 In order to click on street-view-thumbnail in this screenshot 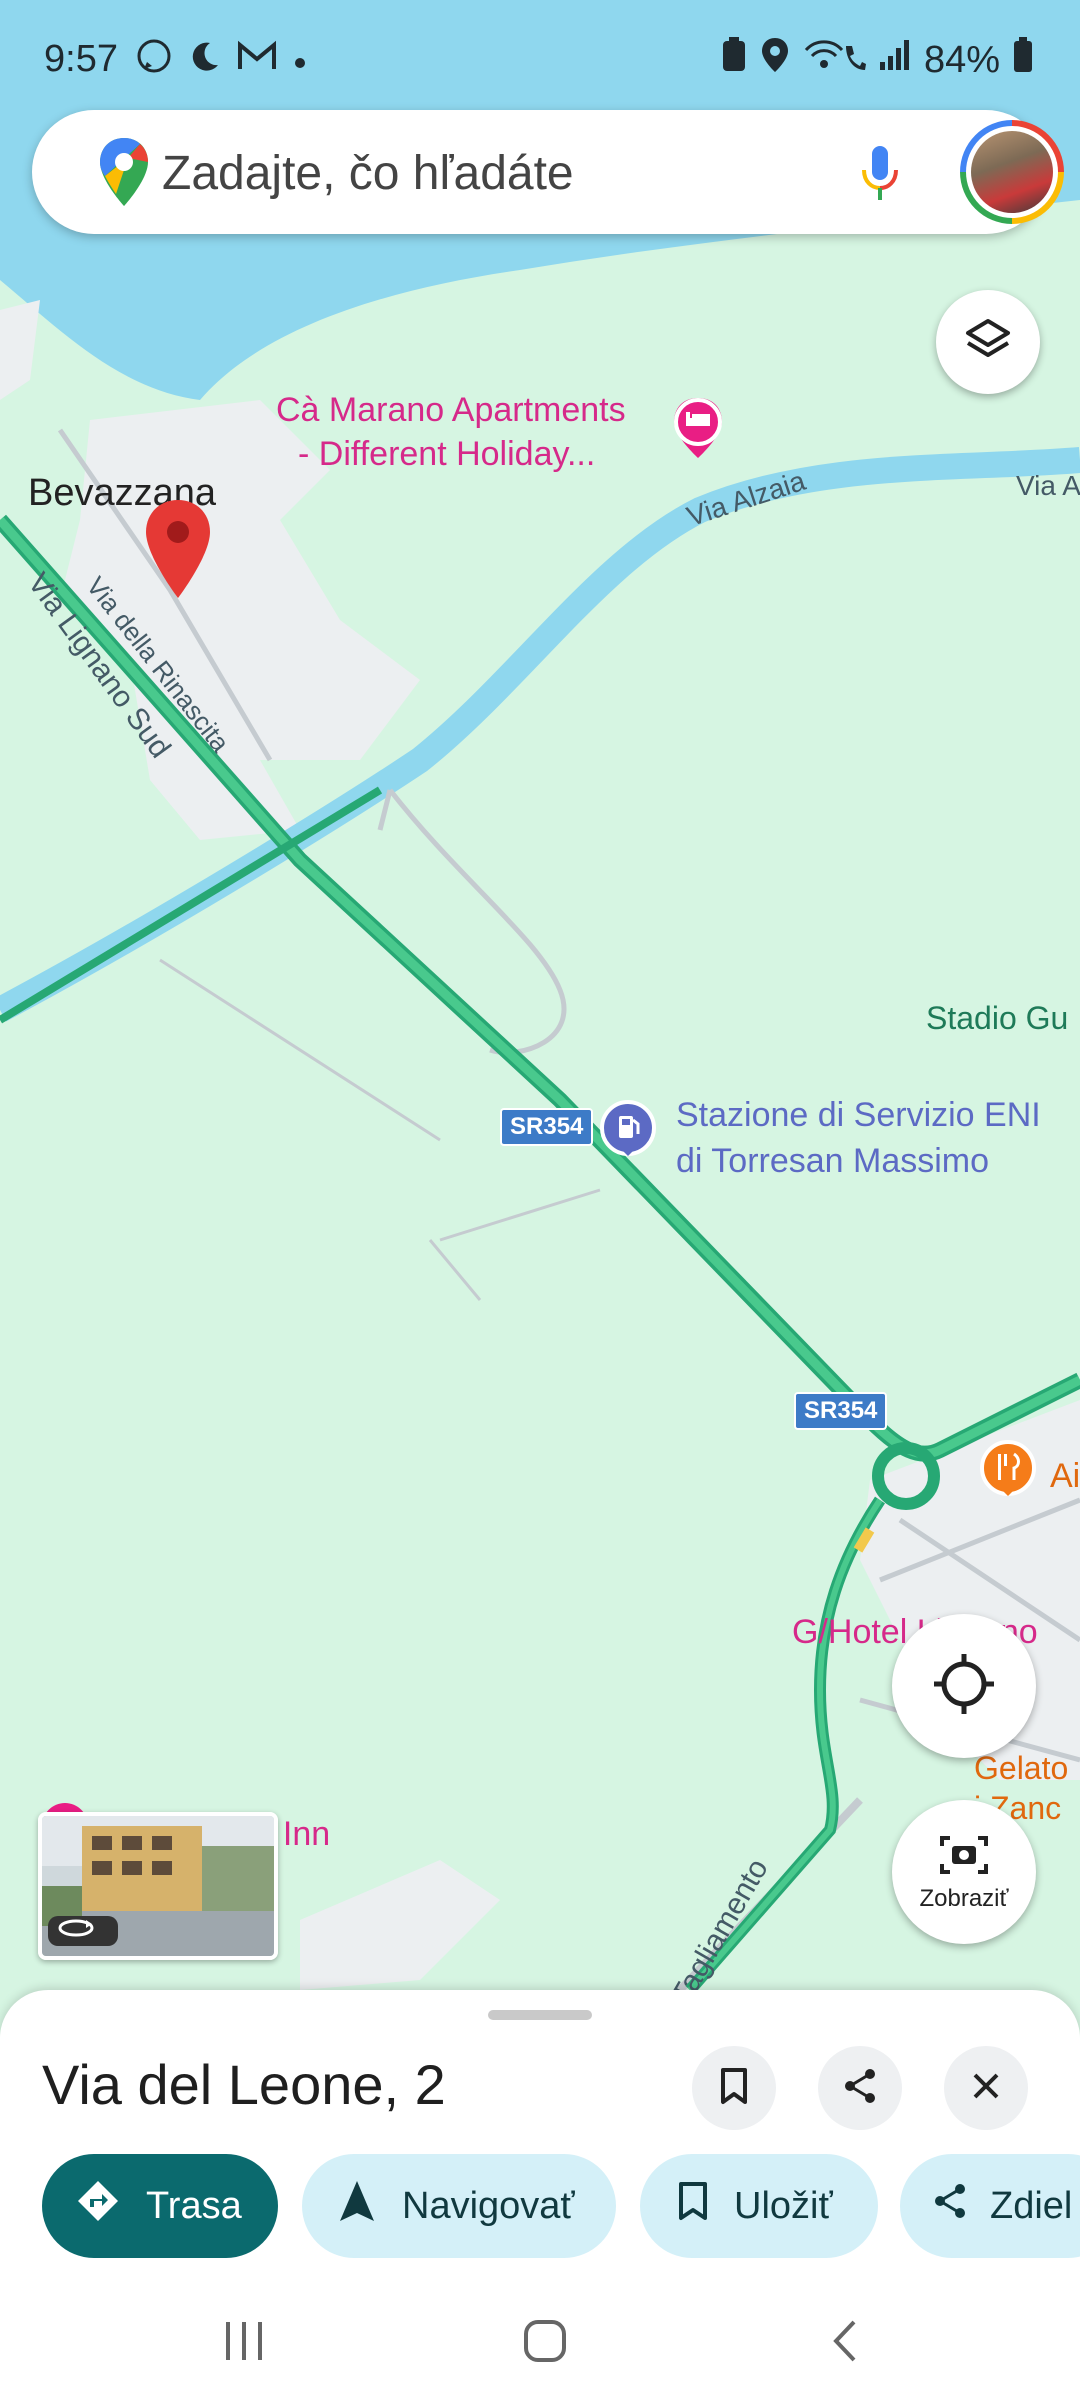, I will do `click(158, 1886)`.